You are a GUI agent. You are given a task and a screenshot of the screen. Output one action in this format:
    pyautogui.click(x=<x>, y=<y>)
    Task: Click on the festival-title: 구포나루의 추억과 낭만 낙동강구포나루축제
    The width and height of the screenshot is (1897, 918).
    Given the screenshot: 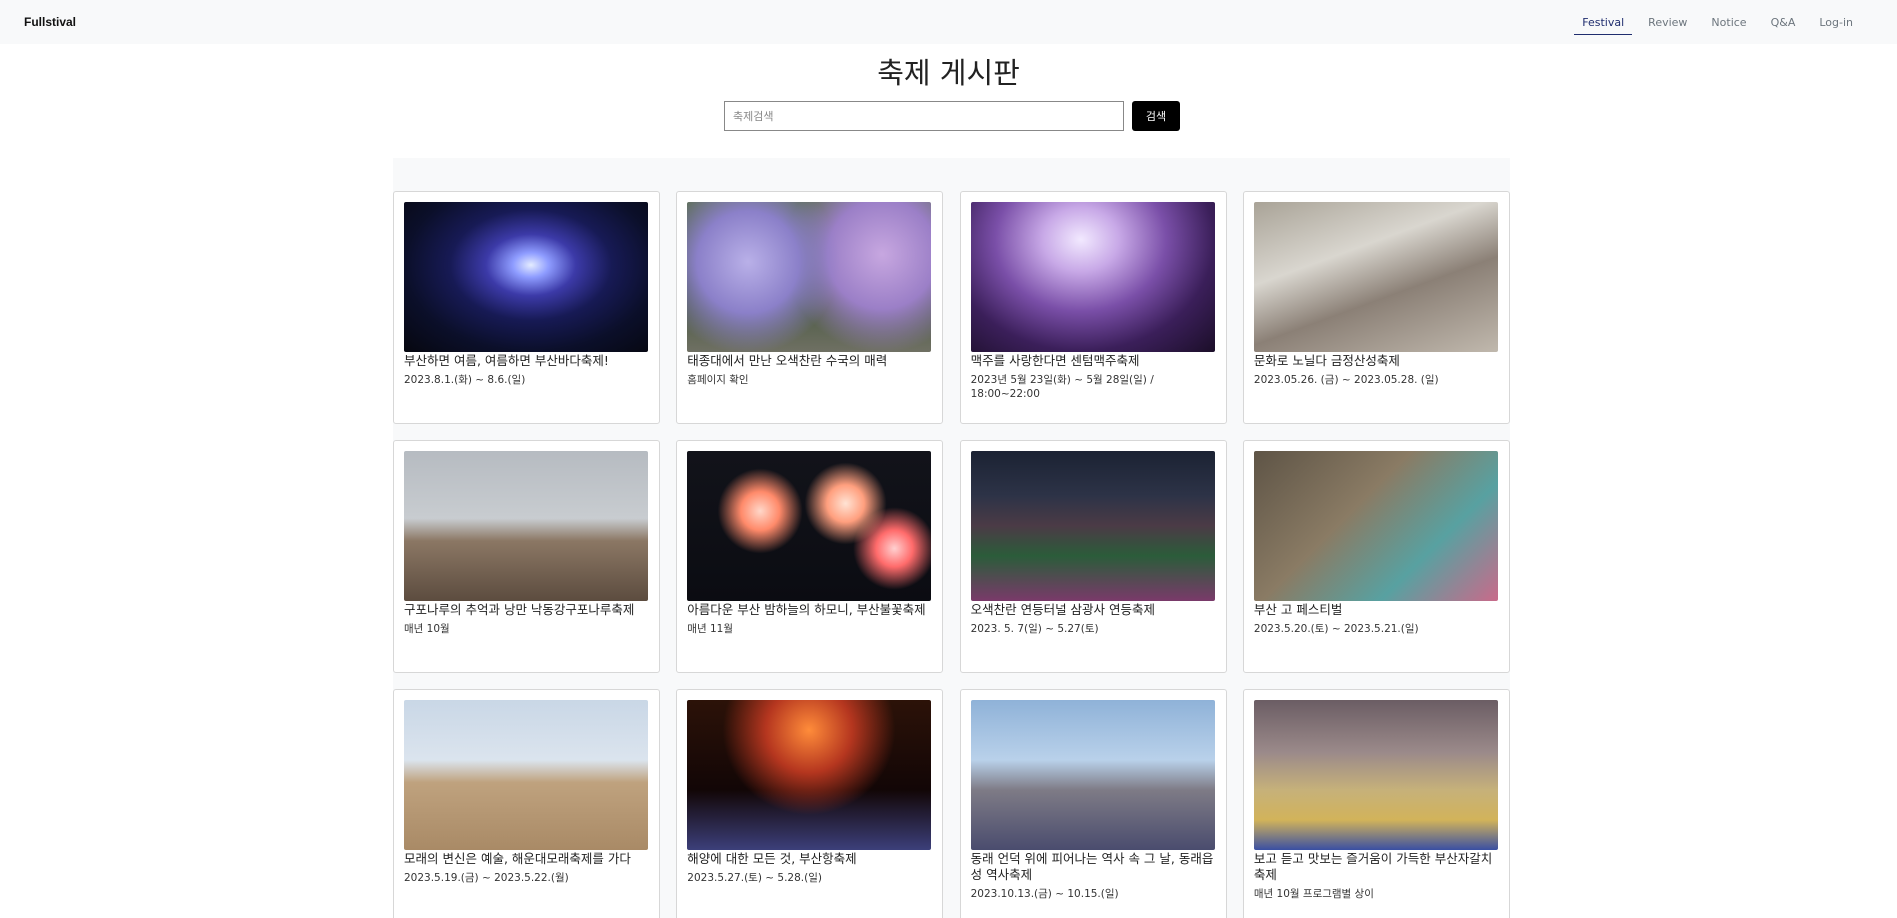 What is the action you would take?
    pyautogui.click(x=526, y=610)
    